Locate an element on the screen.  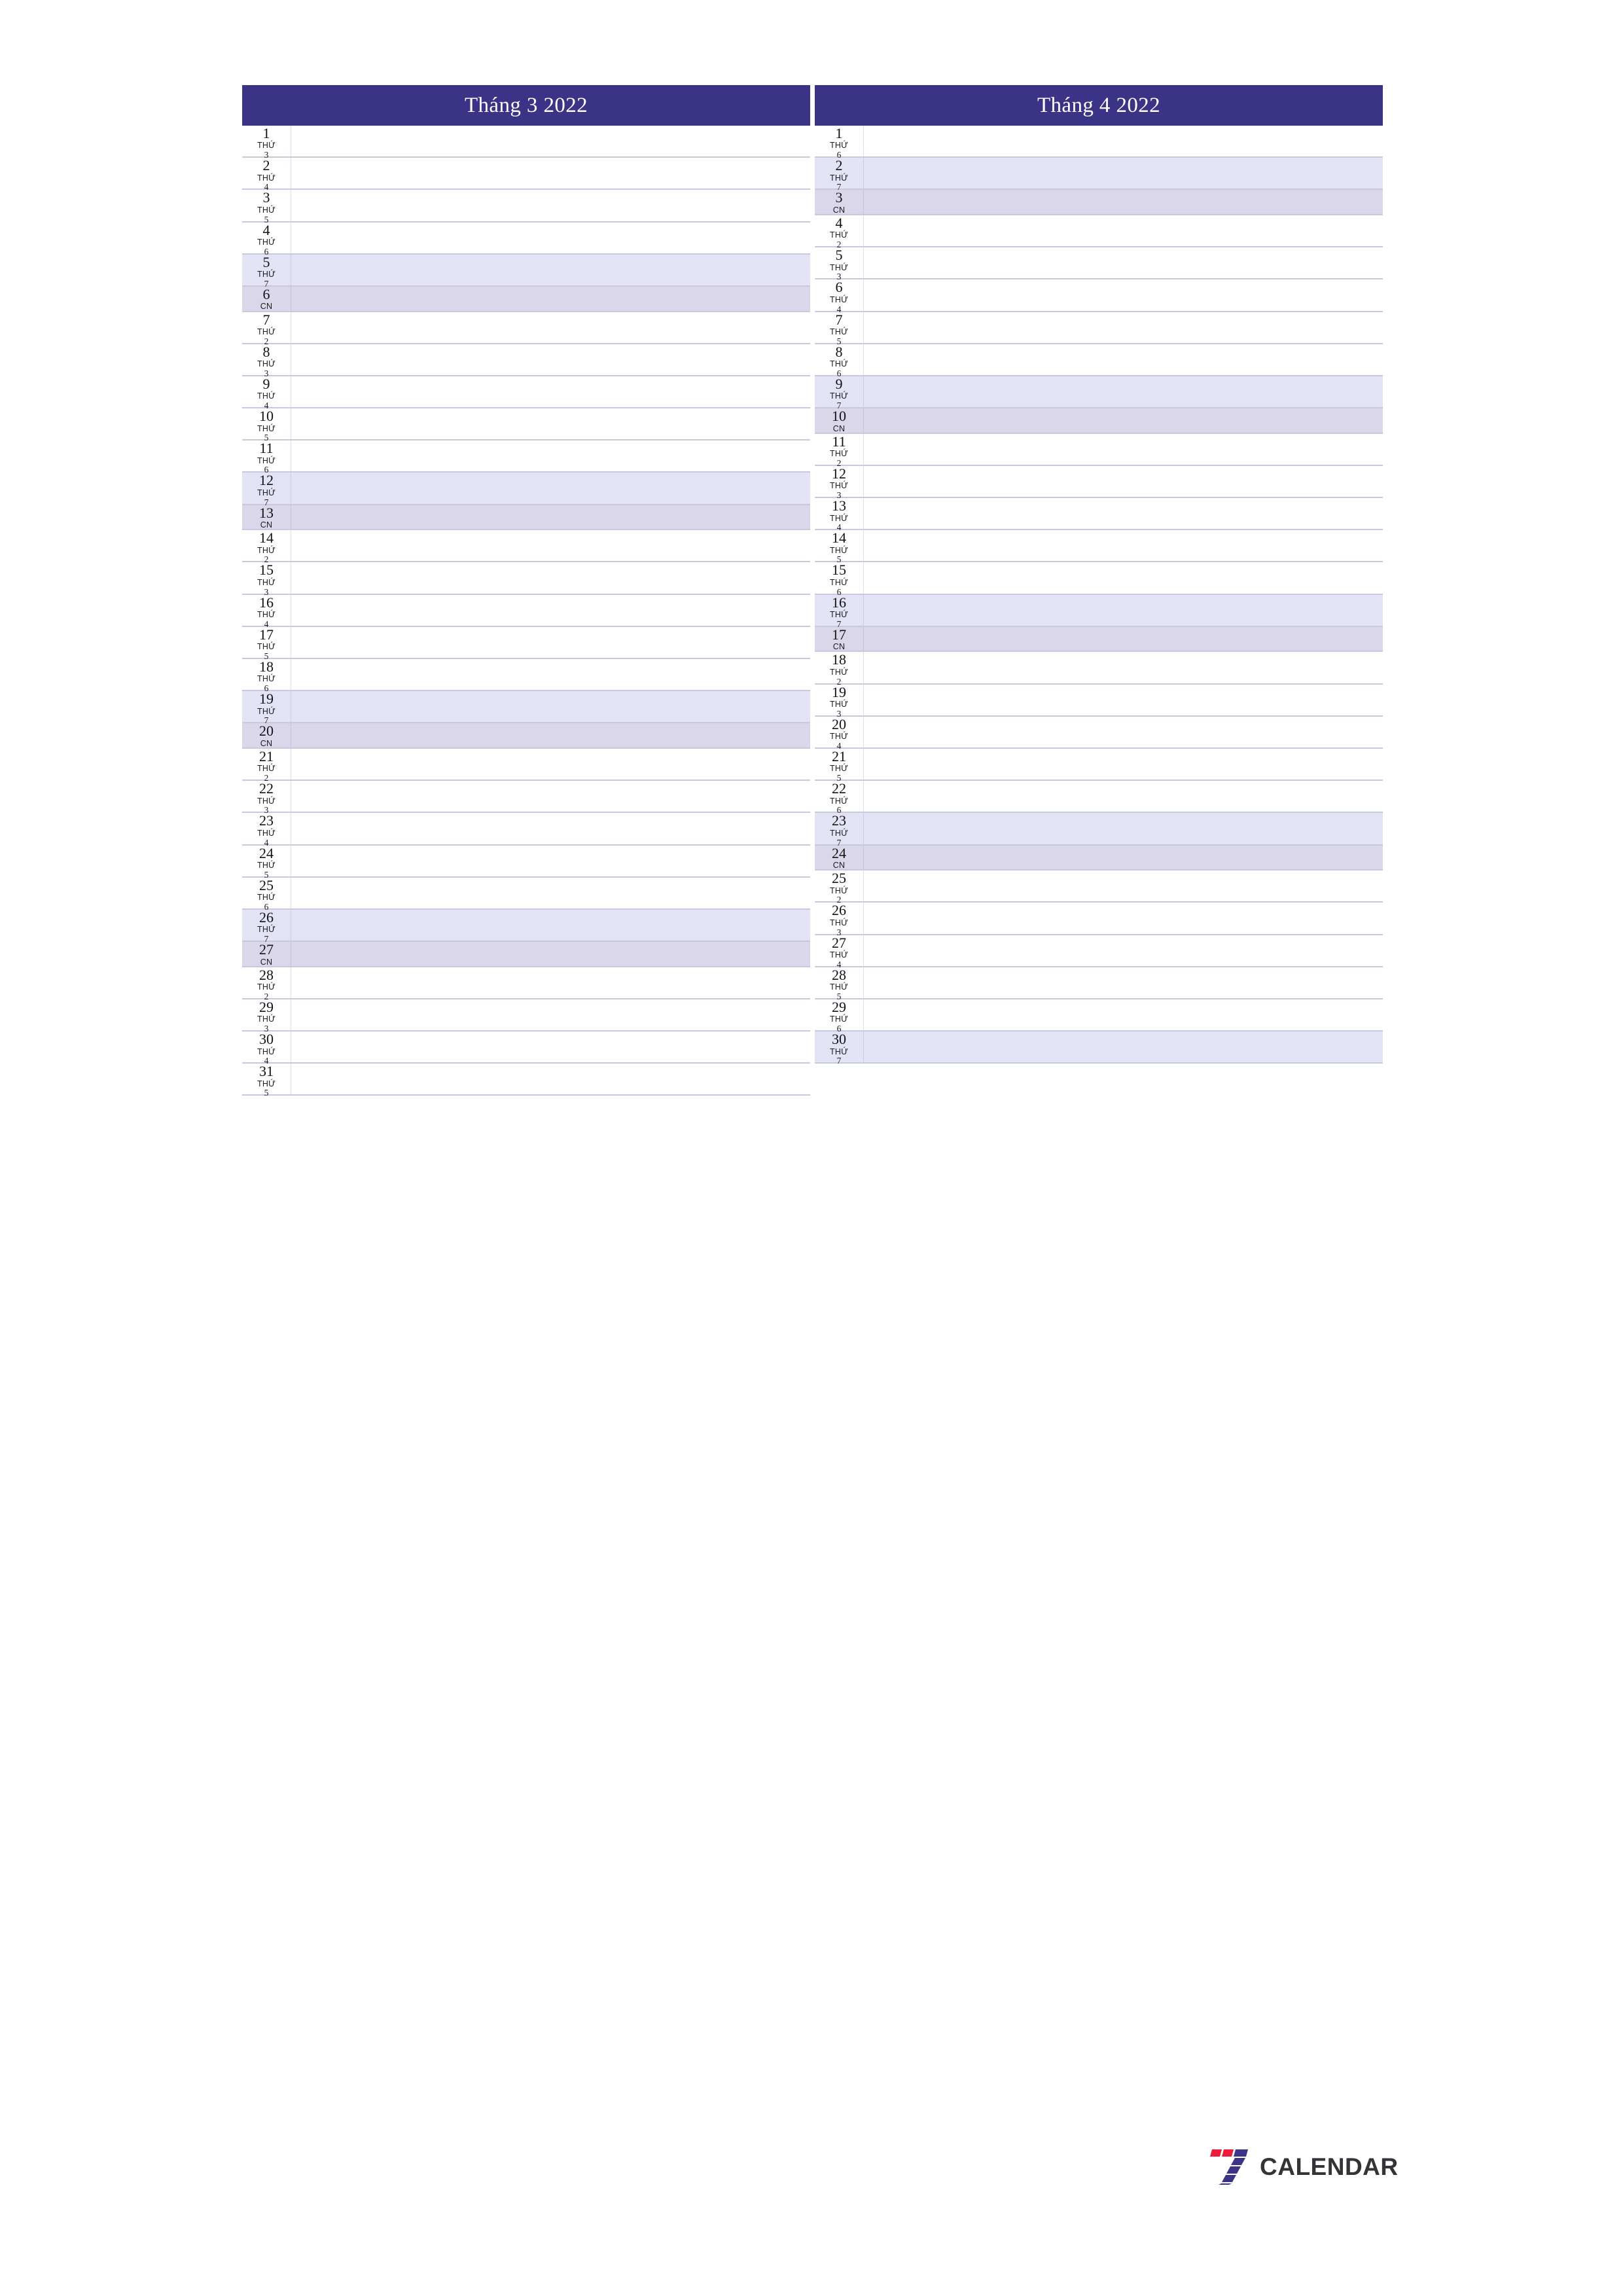
day-row: 22 THỨ 3 is located at coordinates (526, 798).